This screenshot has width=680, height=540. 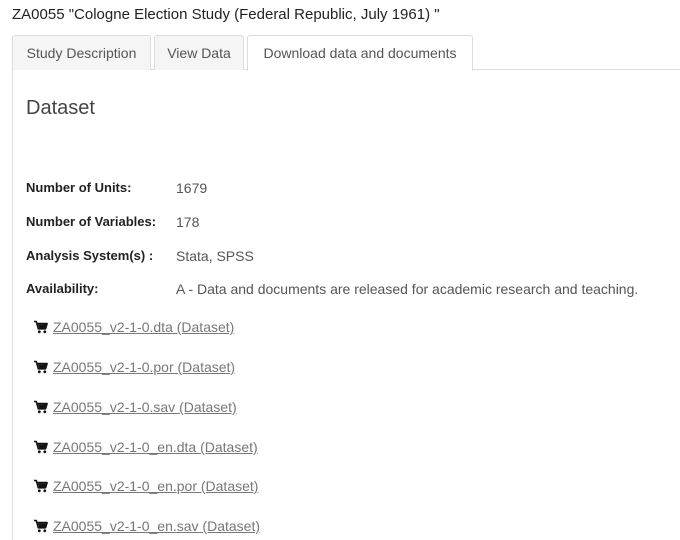 What do you see at coordinates (192, 188) in the screenshot?
I see `number-of-units-value: 1679` at bounding box center [192, 188].